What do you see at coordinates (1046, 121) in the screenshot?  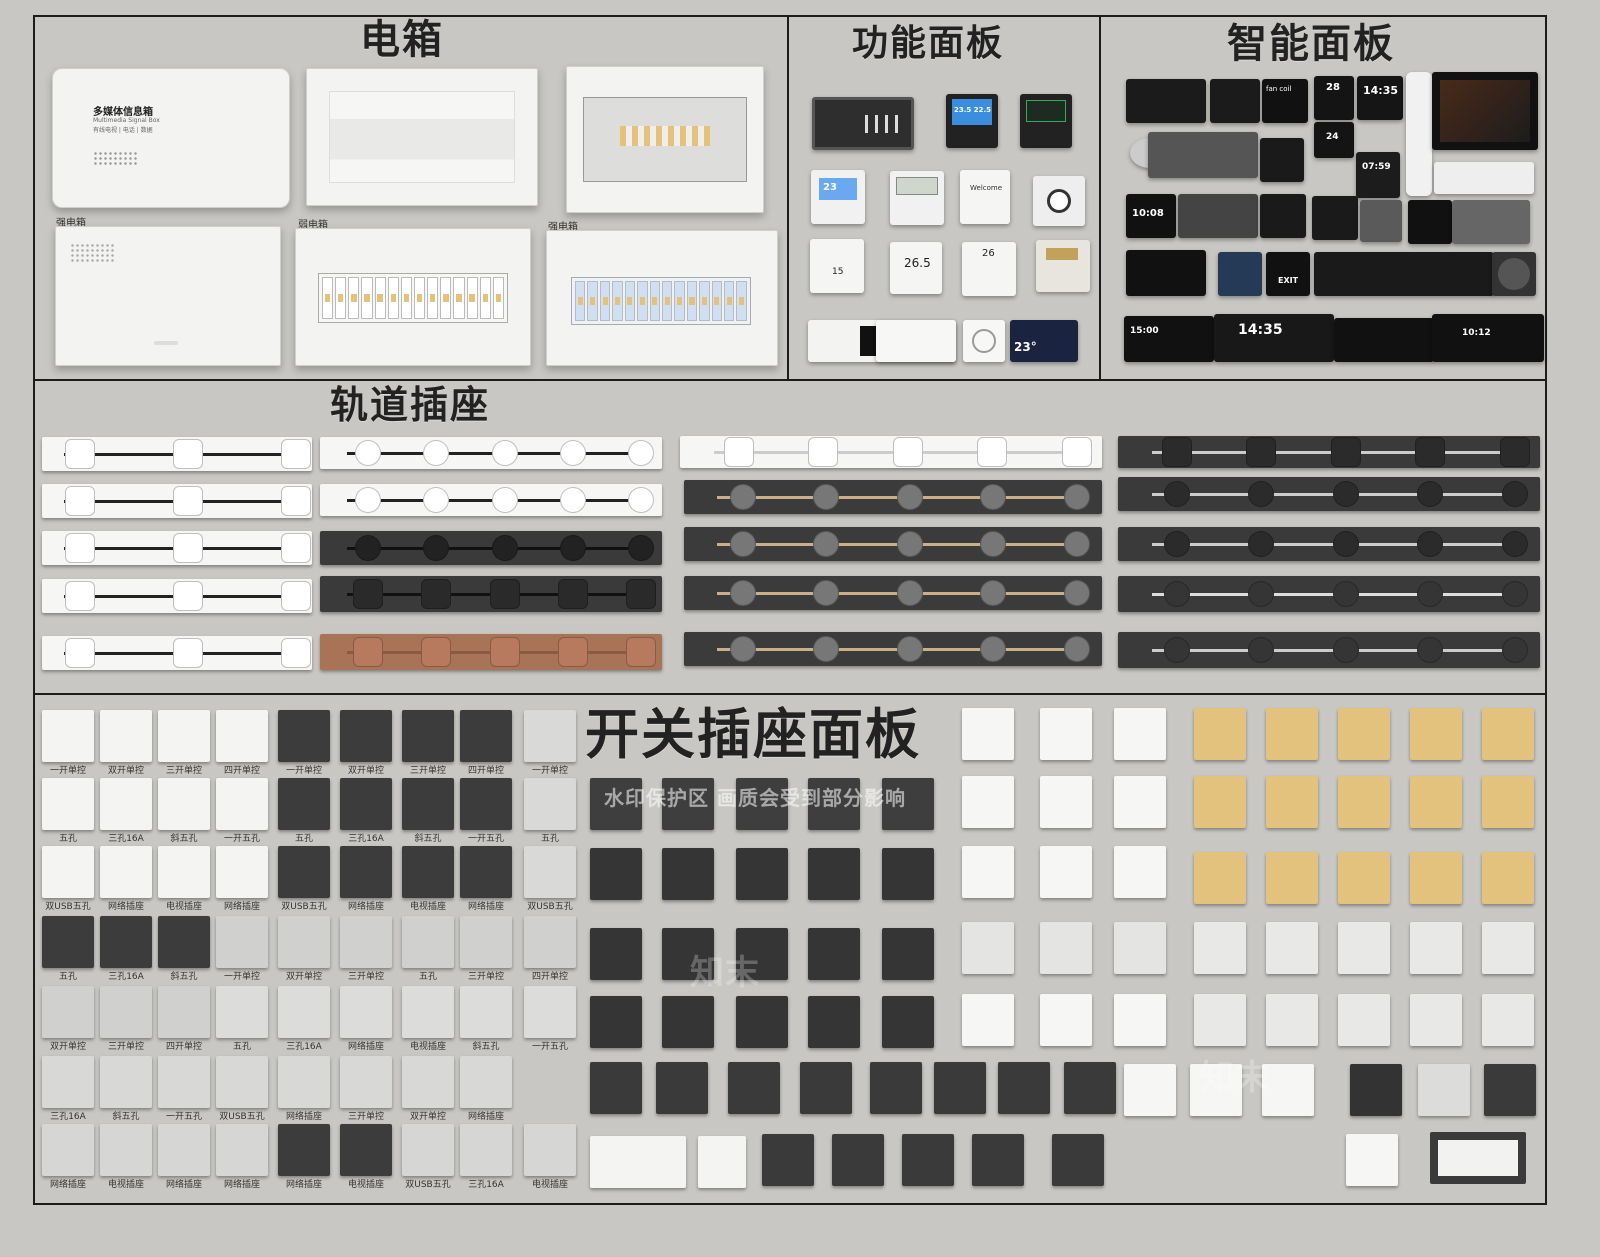 I see `thermostat-green` at bounding box center [1046, 121].